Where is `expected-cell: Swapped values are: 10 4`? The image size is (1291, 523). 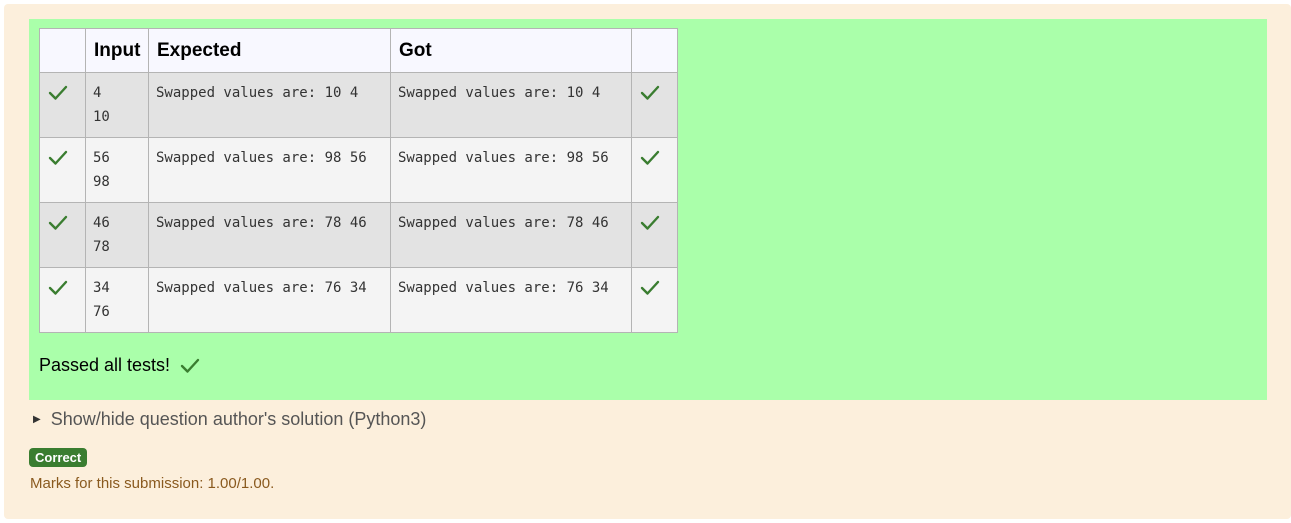
expected-cell: Swapped values are: 10 4 is located at coordinates (269, 105).